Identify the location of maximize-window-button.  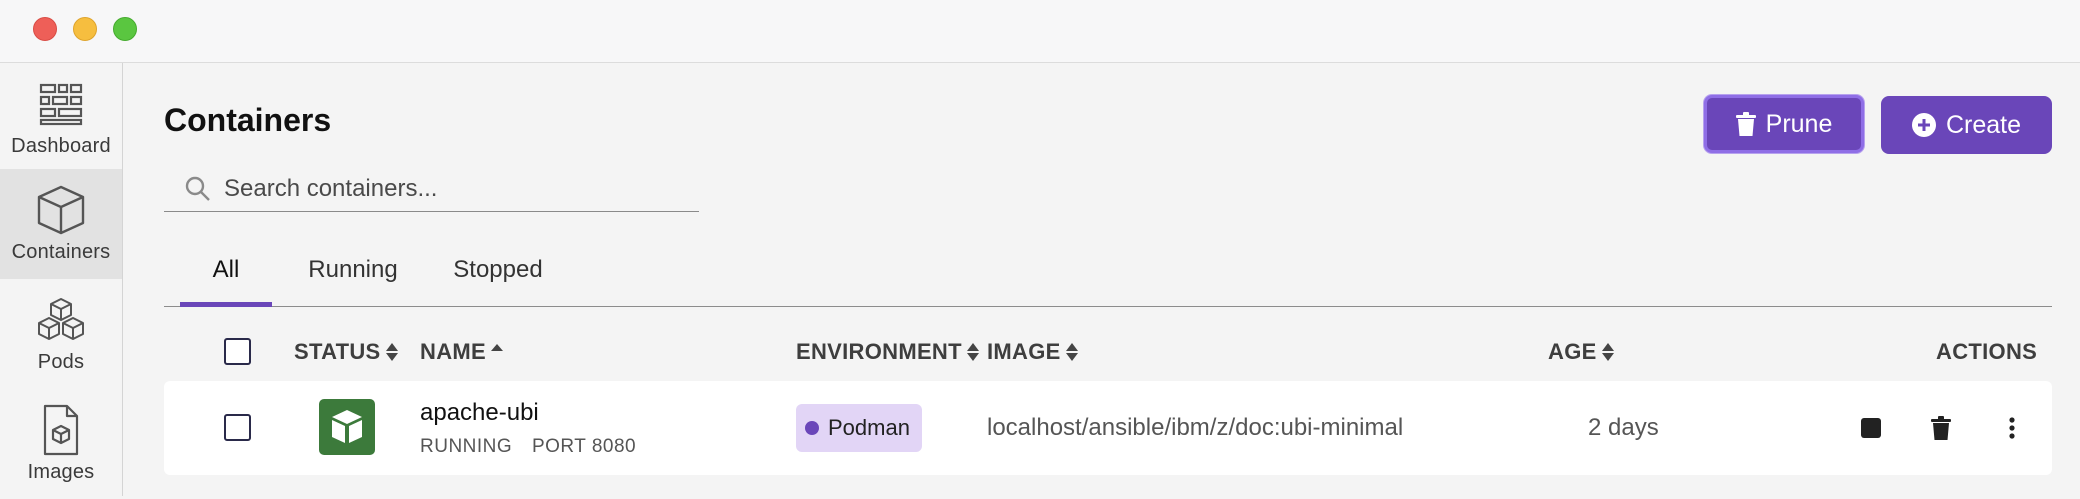
(125, 29).